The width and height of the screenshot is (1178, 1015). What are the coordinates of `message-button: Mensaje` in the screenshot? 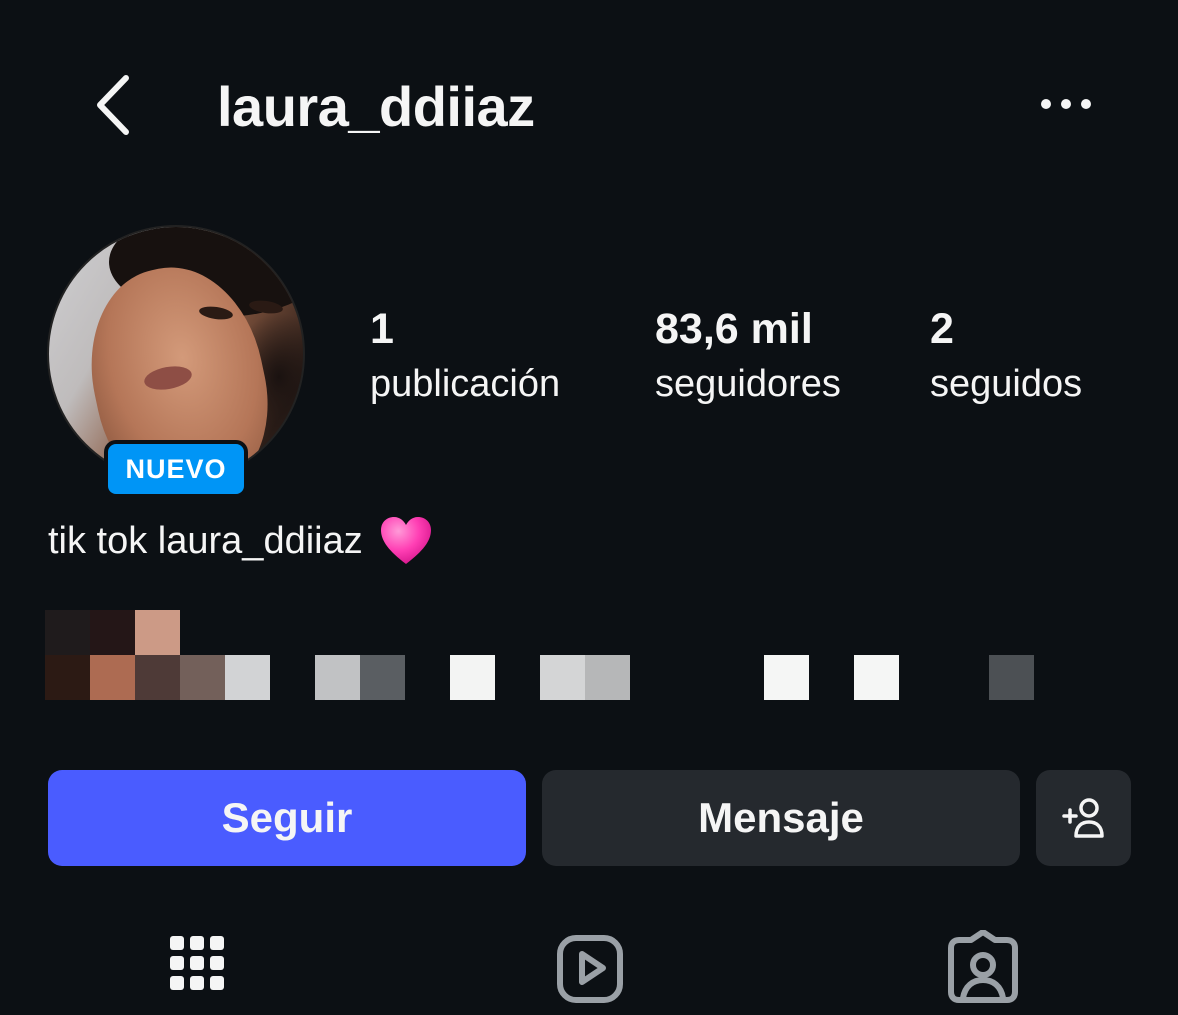 It's located at (781, 818).